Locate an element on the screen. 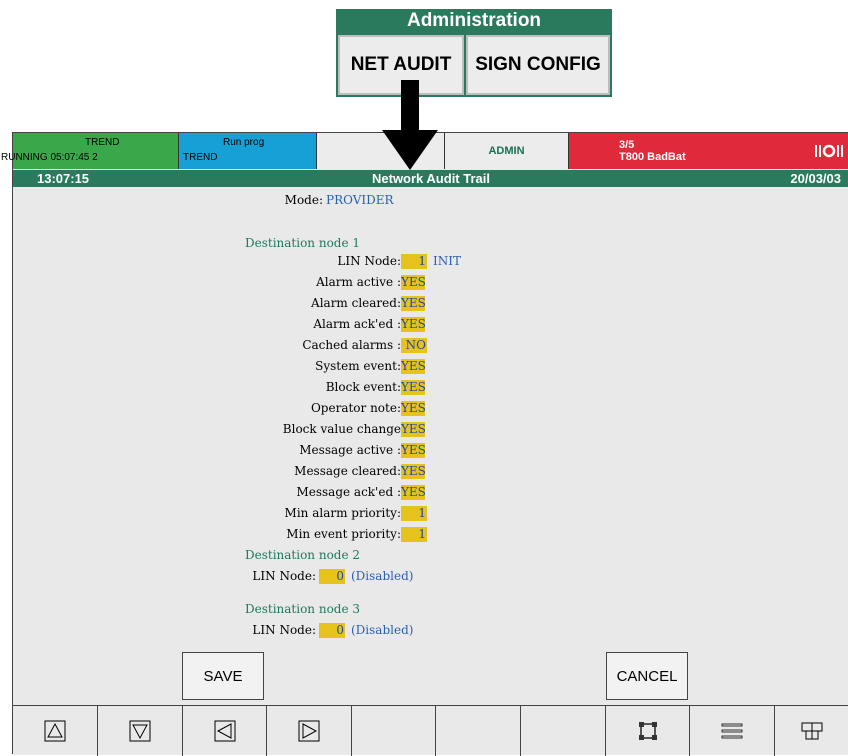 The height and width of the screenshot is (756, 848). callout-arrow-icon is located at coordinates (410, 125).